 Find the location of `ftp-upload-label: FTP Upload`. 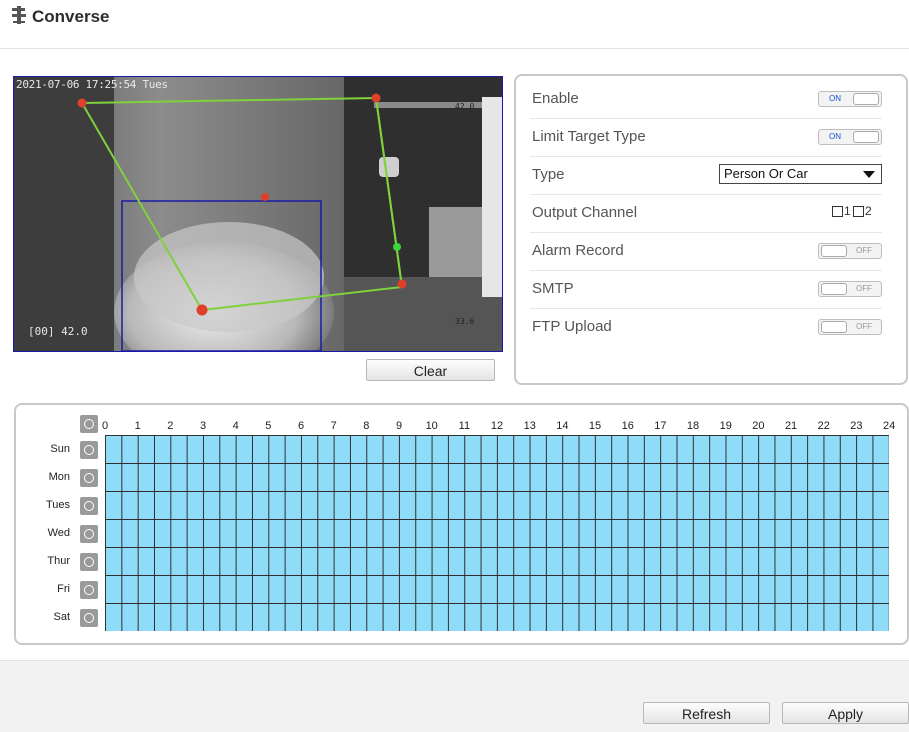

ftp-upload-label: FTP Upload is located at coordinates (572, 326).